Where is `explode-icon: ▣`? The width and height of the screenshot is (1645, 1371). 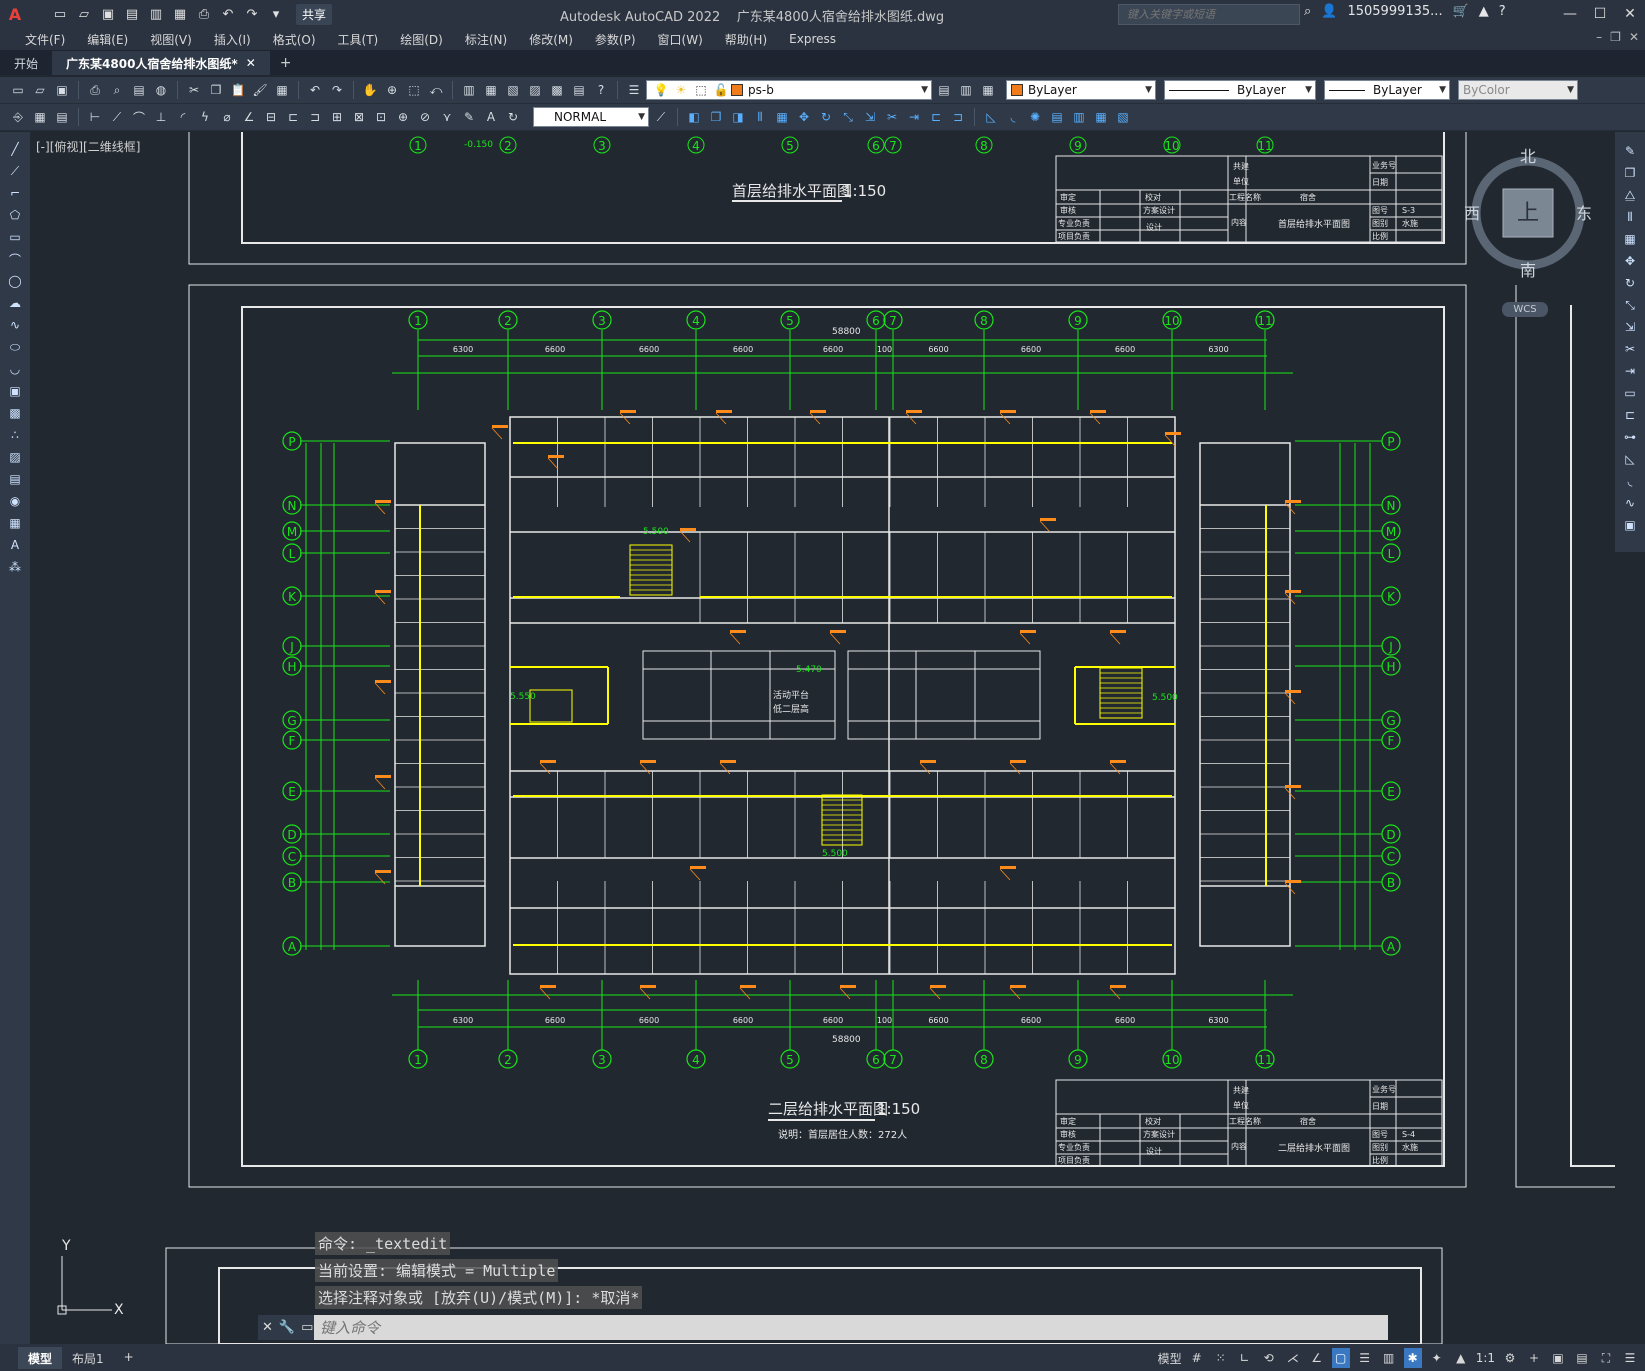
explode-icon: ▣ is located at coordinates (1630, 525).